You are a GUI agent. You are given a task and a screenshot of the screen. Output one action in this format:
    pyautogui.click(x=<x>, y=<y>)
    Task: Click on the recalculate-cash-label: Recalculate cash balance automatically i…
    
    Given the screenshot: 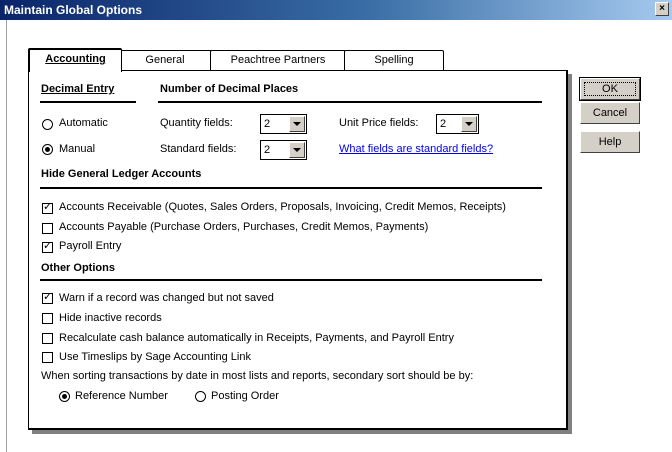 What is the action you would take?
    pyautogui.click(x=256, y=338)
    